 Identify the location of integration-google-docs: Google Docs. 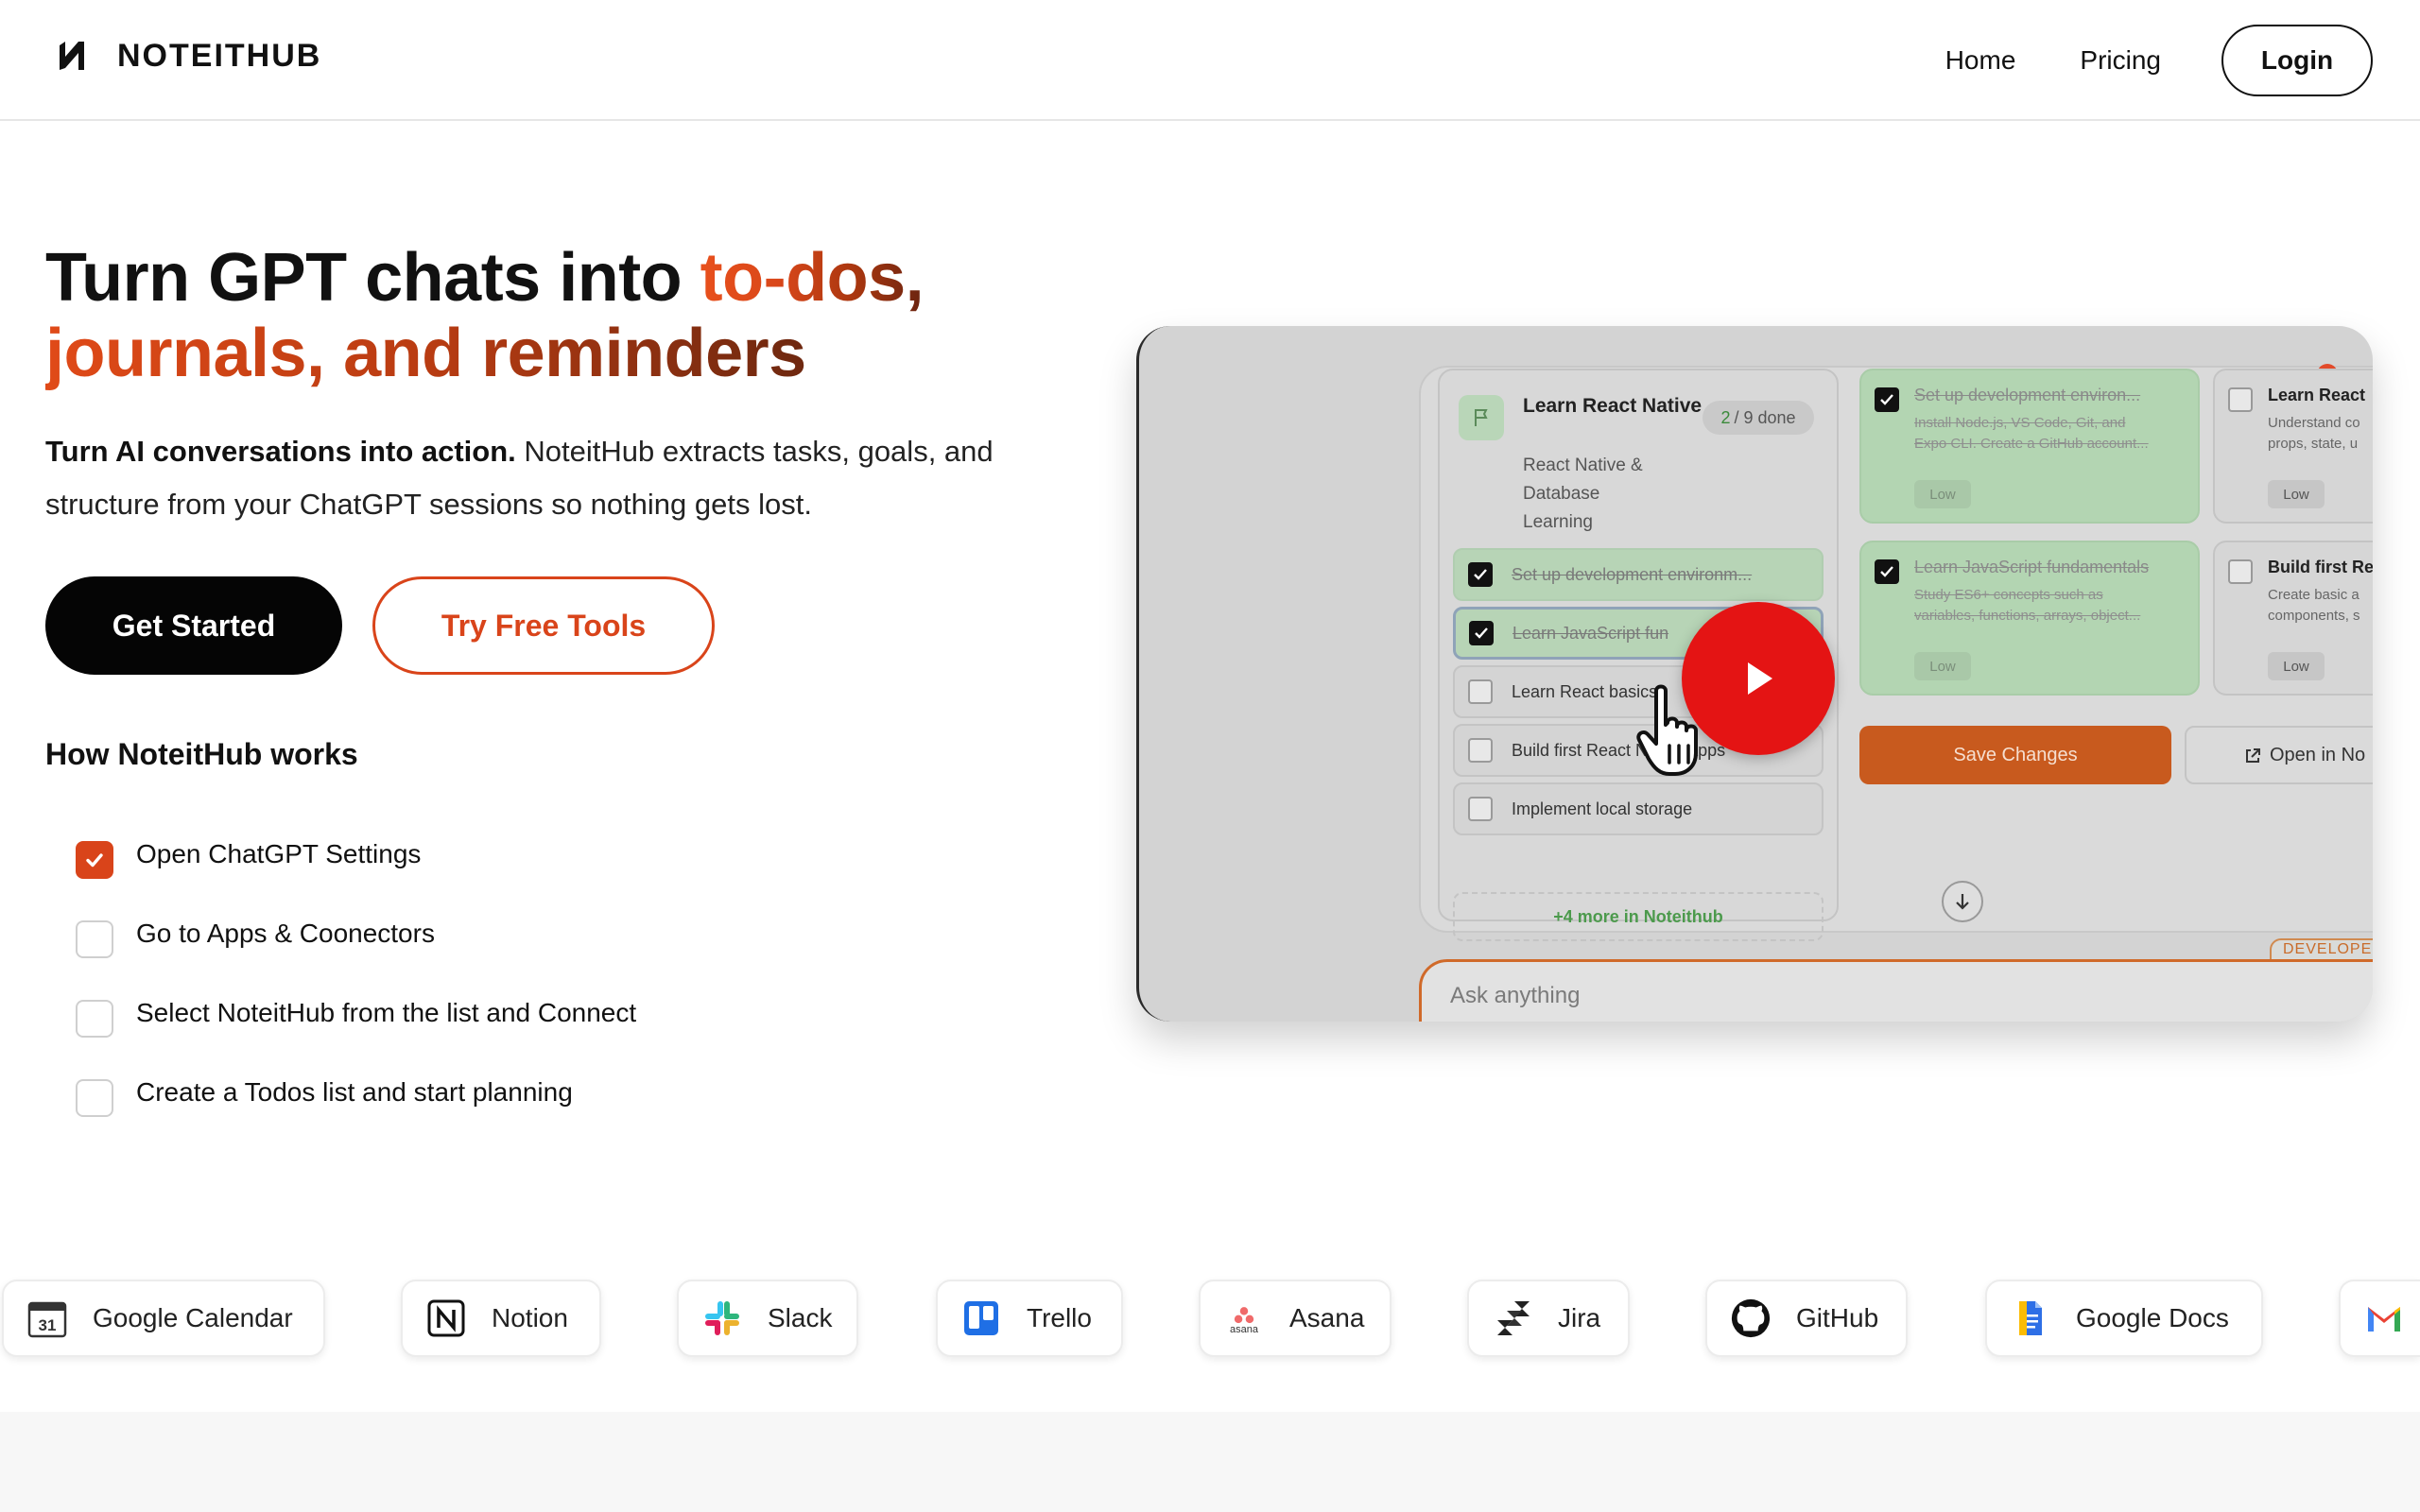
(2124, 1318).